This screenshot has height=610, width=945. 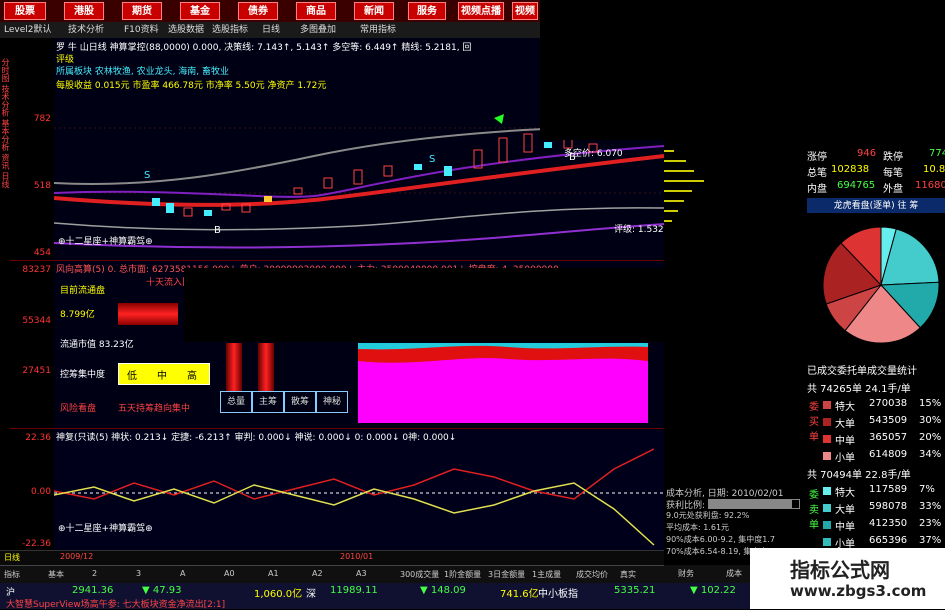 What do you see at coordinates (192, 374) in the screenshot?
I see `level-high: 高` at bounding box center [192, 374].